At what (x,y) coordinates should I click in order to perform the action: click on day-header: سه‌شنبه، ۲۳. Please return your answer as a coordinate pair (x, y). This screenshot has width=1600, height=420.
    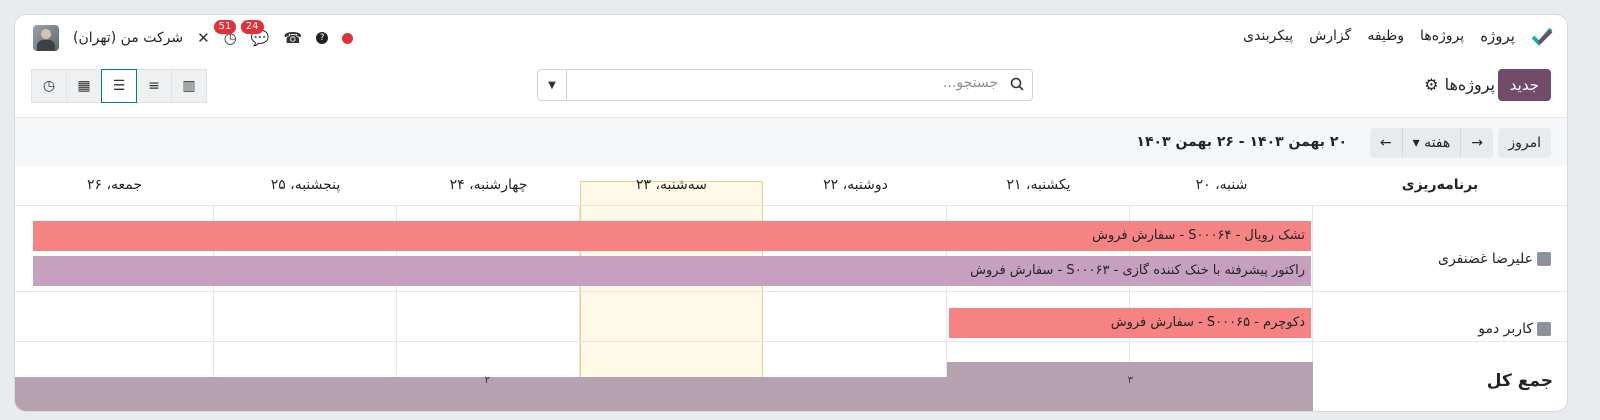
    Looking at the image, I should click on (671, 185).